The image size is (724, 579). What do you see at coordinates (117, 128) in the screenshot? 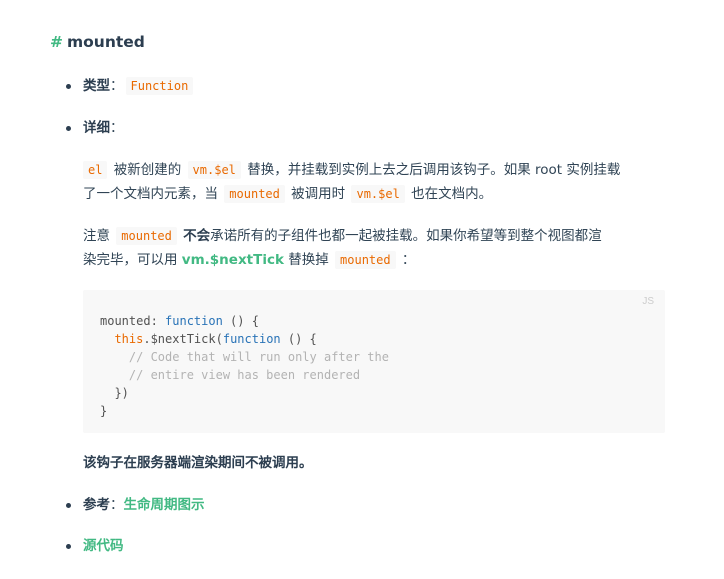
I see `detail-colon: ：` at bounding box center [117, 128].